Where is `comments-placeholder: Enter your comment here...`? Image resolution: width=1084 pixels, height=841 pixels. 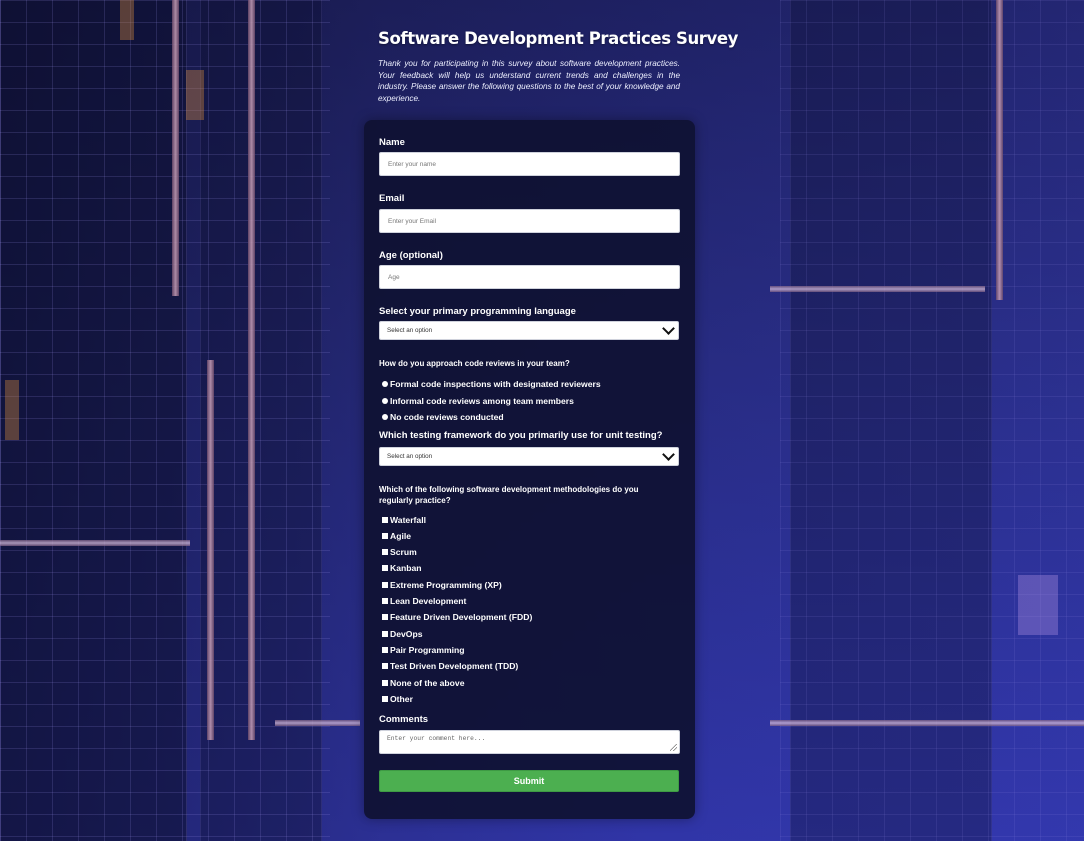 comments-placeholder: Enter your comment here... is located at coordinates (436, 738).